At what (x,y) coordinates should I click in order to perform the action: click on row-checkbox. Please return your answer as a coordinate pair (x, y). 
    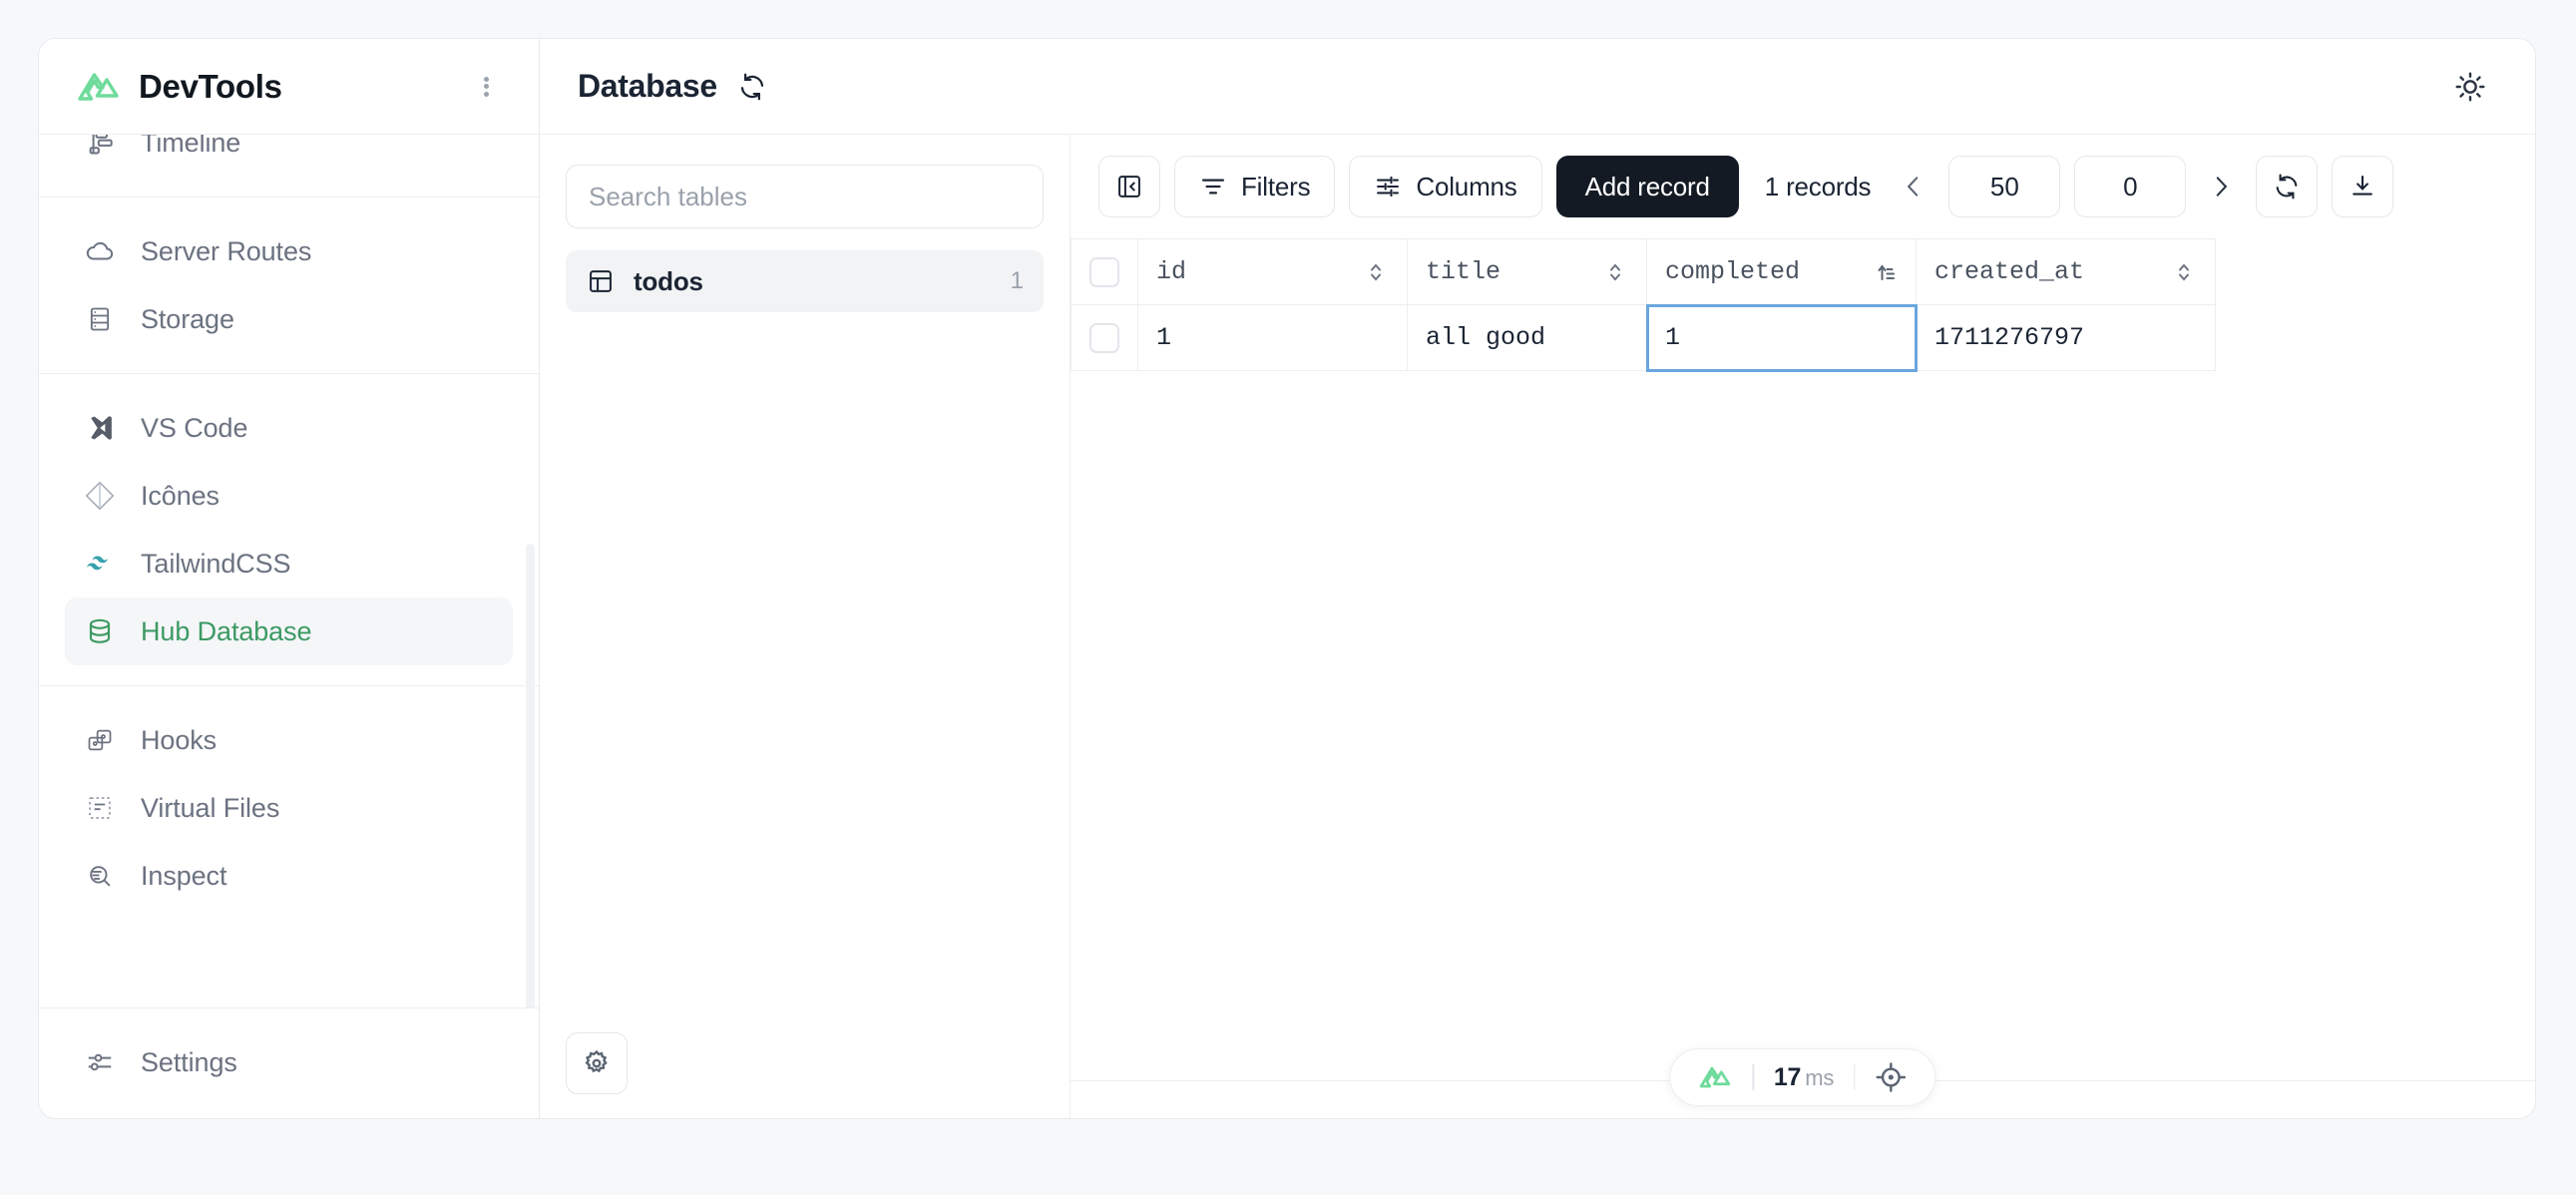
    Looking at the image, I should click on (1104, 337).